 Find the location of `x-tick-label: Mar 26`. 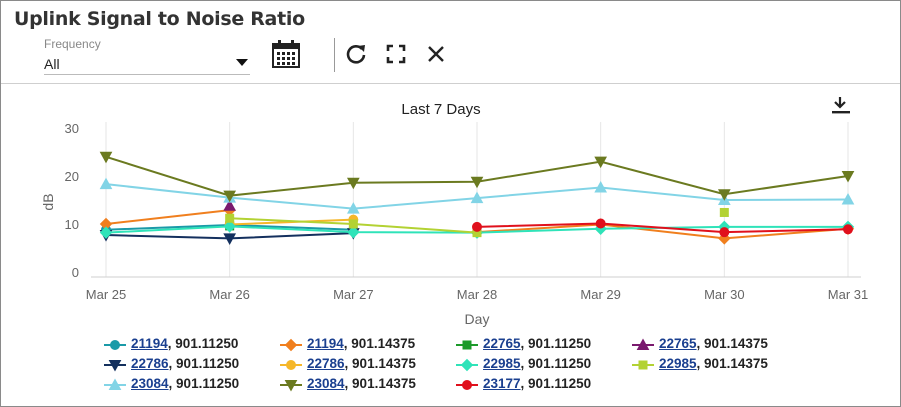

x-tick-label: Mar 26 is located at coordinates (229, 294).